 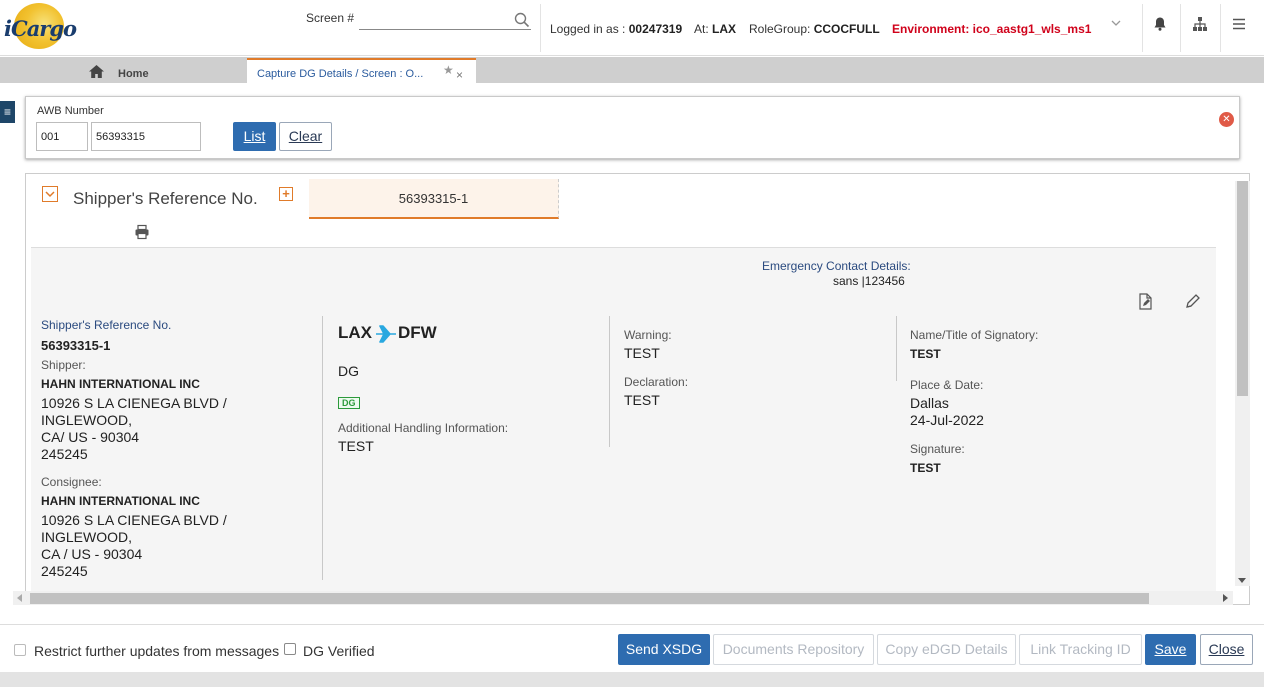 I want to click on dg-badge: DG, so click(x=349, y=402).